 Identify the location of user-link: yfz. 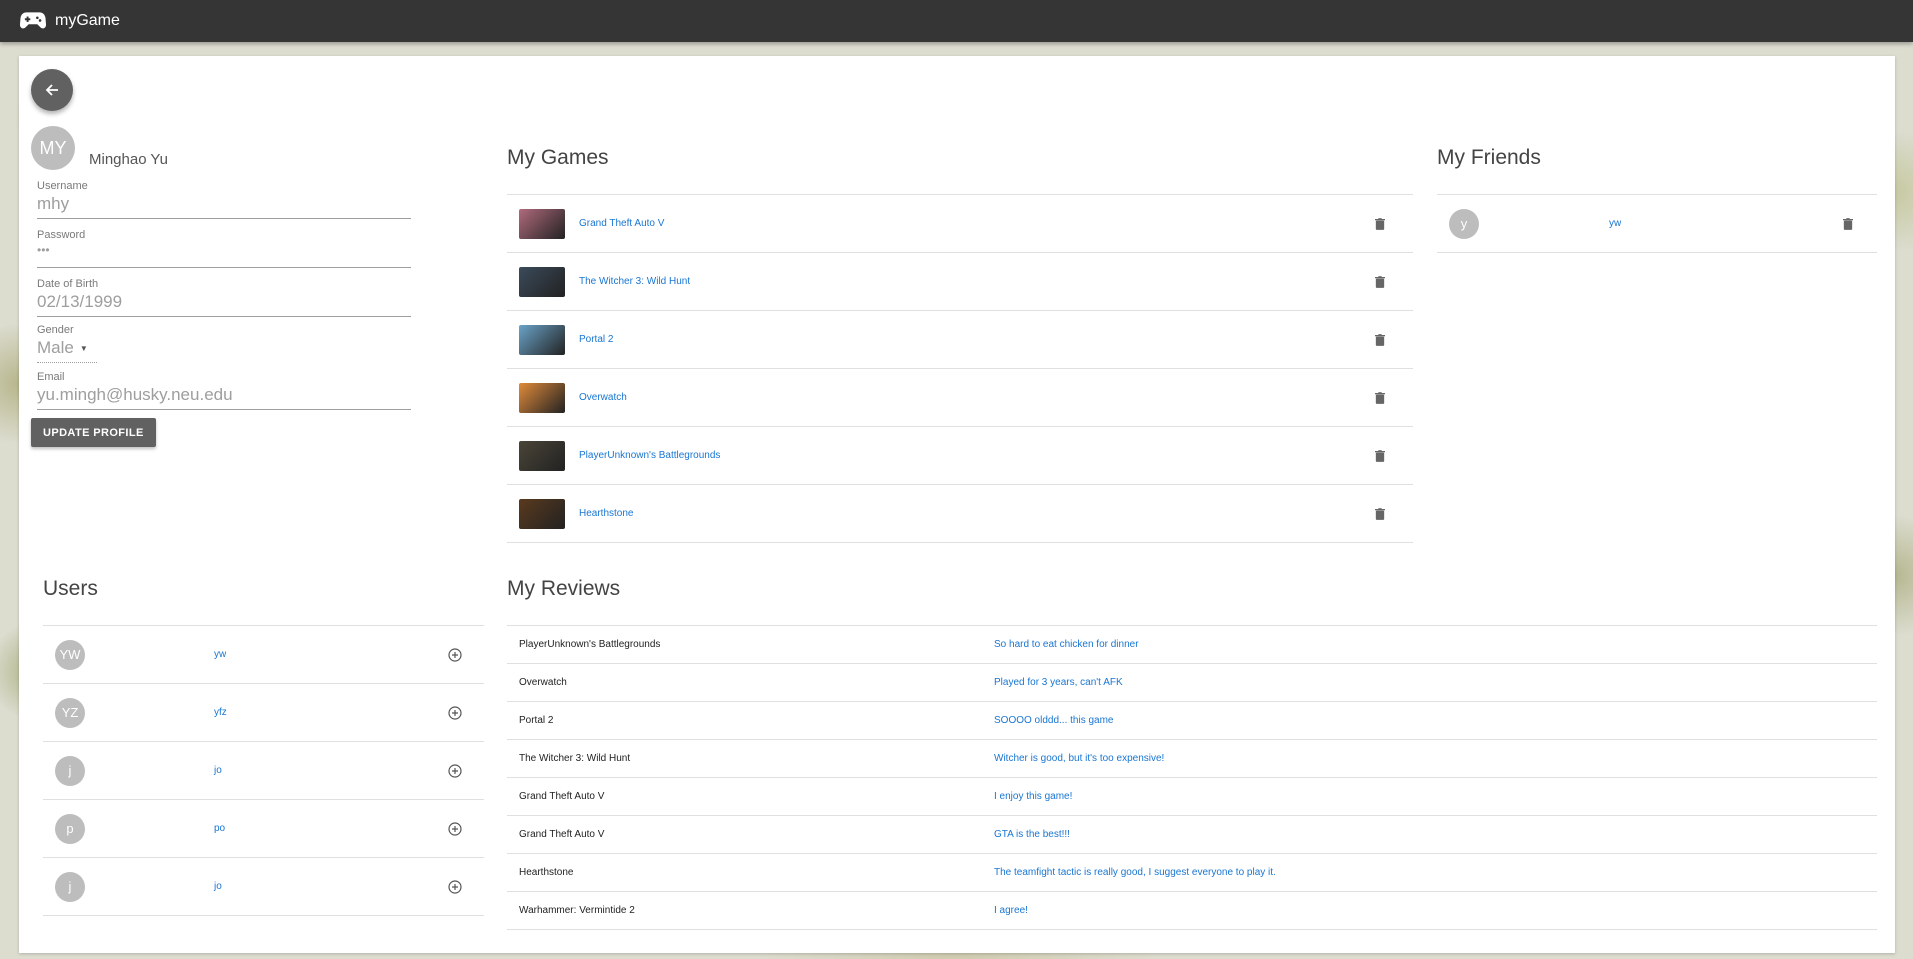
(220, 712).